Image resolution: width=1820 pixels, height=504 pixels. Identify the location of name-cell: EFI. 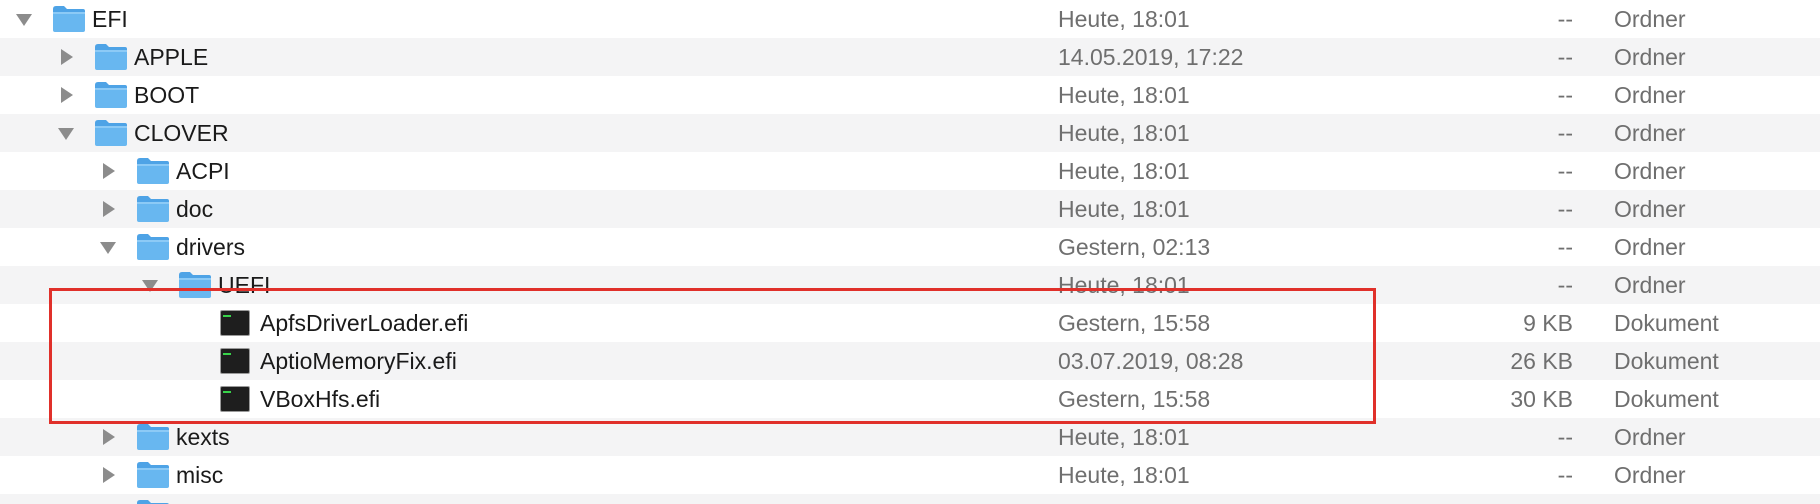
(520, 19).